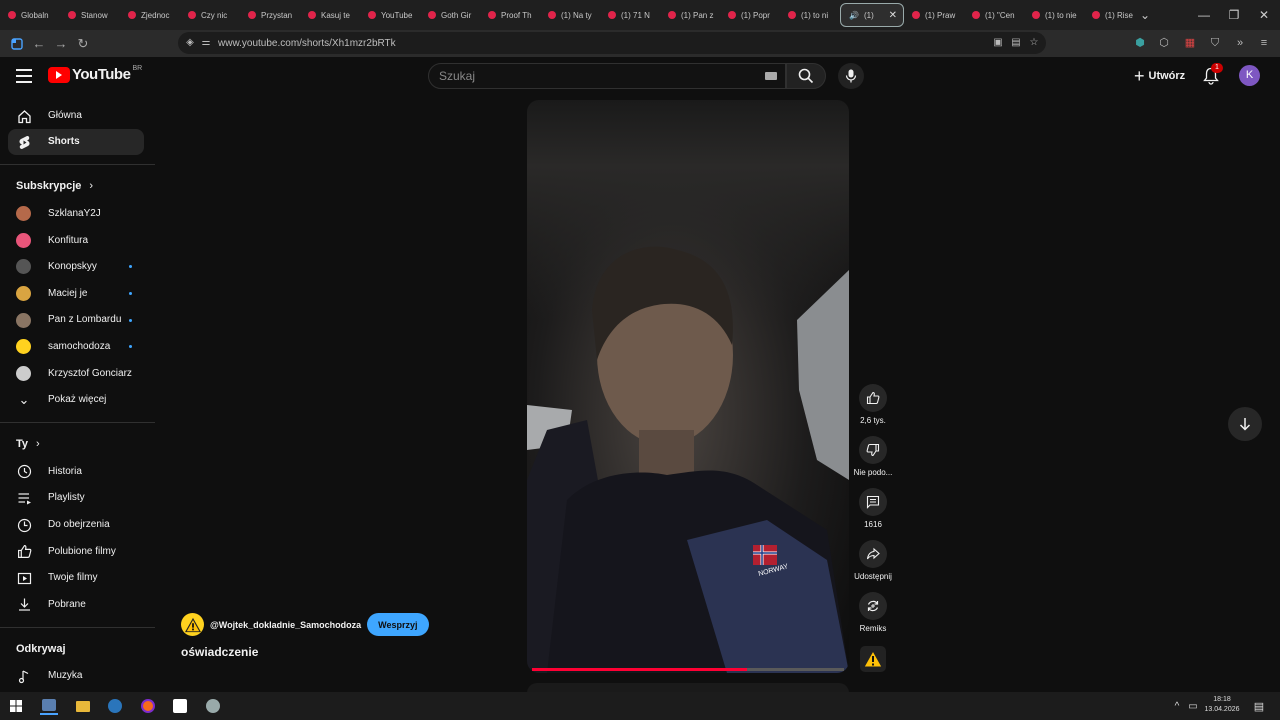  Describe the element at coordinates (1145, 15) in the screenshot. I see `tab-list-chevron-icon: ⌄` at that location.